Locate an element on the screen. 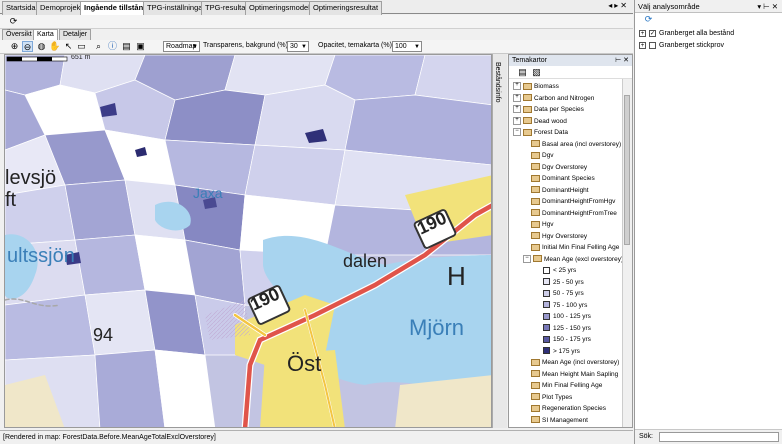 The image size is (782, 444). tree-item: Regeneration Species is located at coordinates (564, 408).